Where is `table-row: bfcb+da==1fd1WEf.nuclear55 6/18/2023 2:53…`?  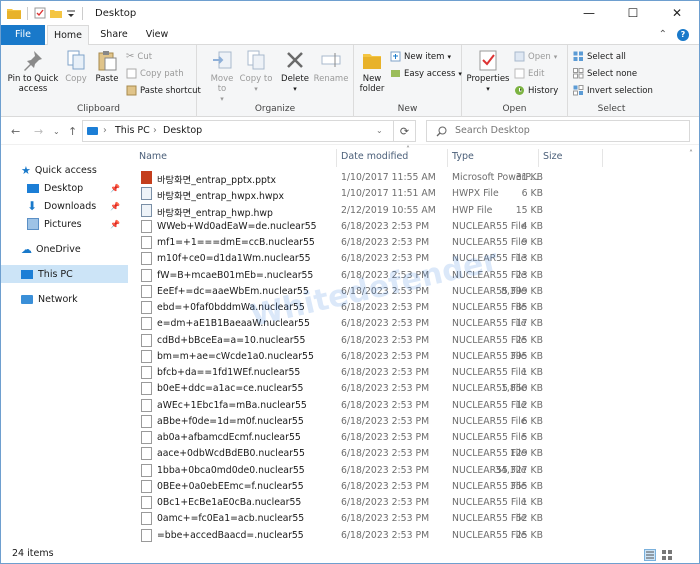
table-row: bfcb+da==1fd1WEf.nuclear55 6/18/2023 2:53… is located at coordinates (418, 373).